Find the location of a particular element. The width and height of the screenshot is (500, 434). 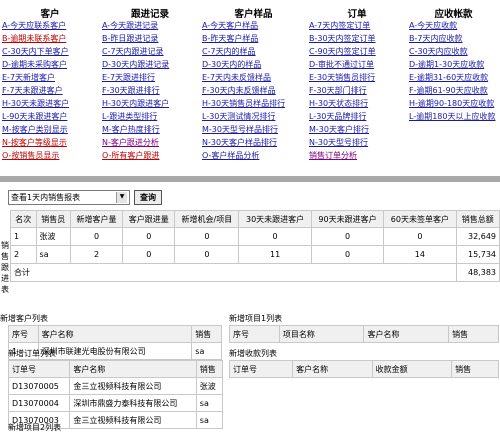

menu-column-title: 应收帐款 is located at coordinates (453, 14).